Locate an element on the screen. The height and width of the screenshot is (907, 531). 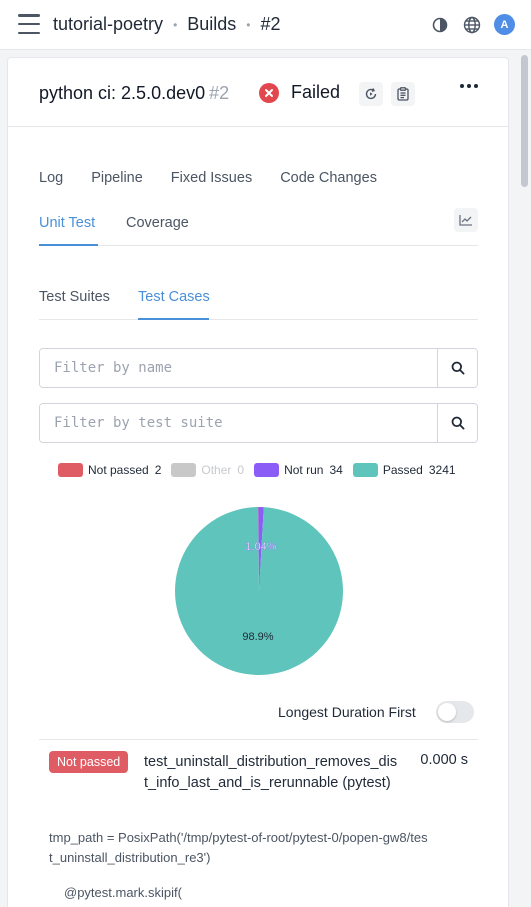
globe-icon is located at coordinates (472, 25).